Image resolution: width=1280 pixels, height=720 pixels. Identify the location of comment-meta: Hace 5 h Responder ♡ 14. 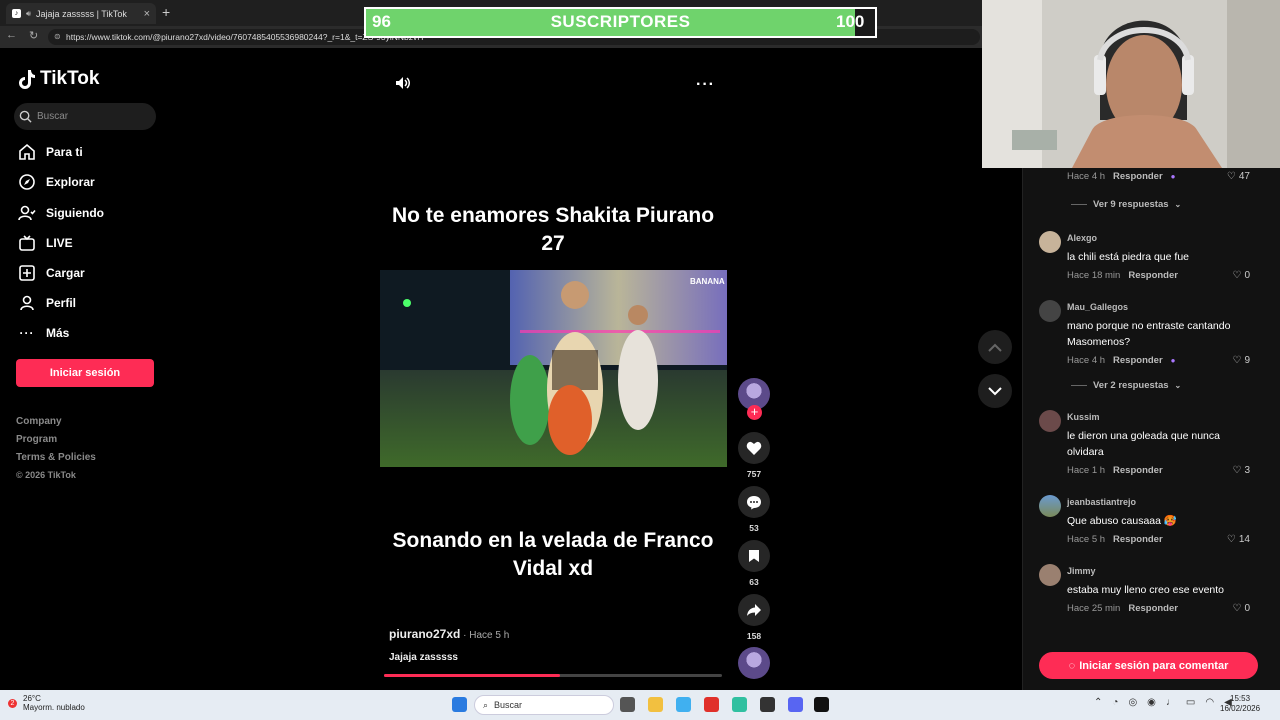
(1158, 539).